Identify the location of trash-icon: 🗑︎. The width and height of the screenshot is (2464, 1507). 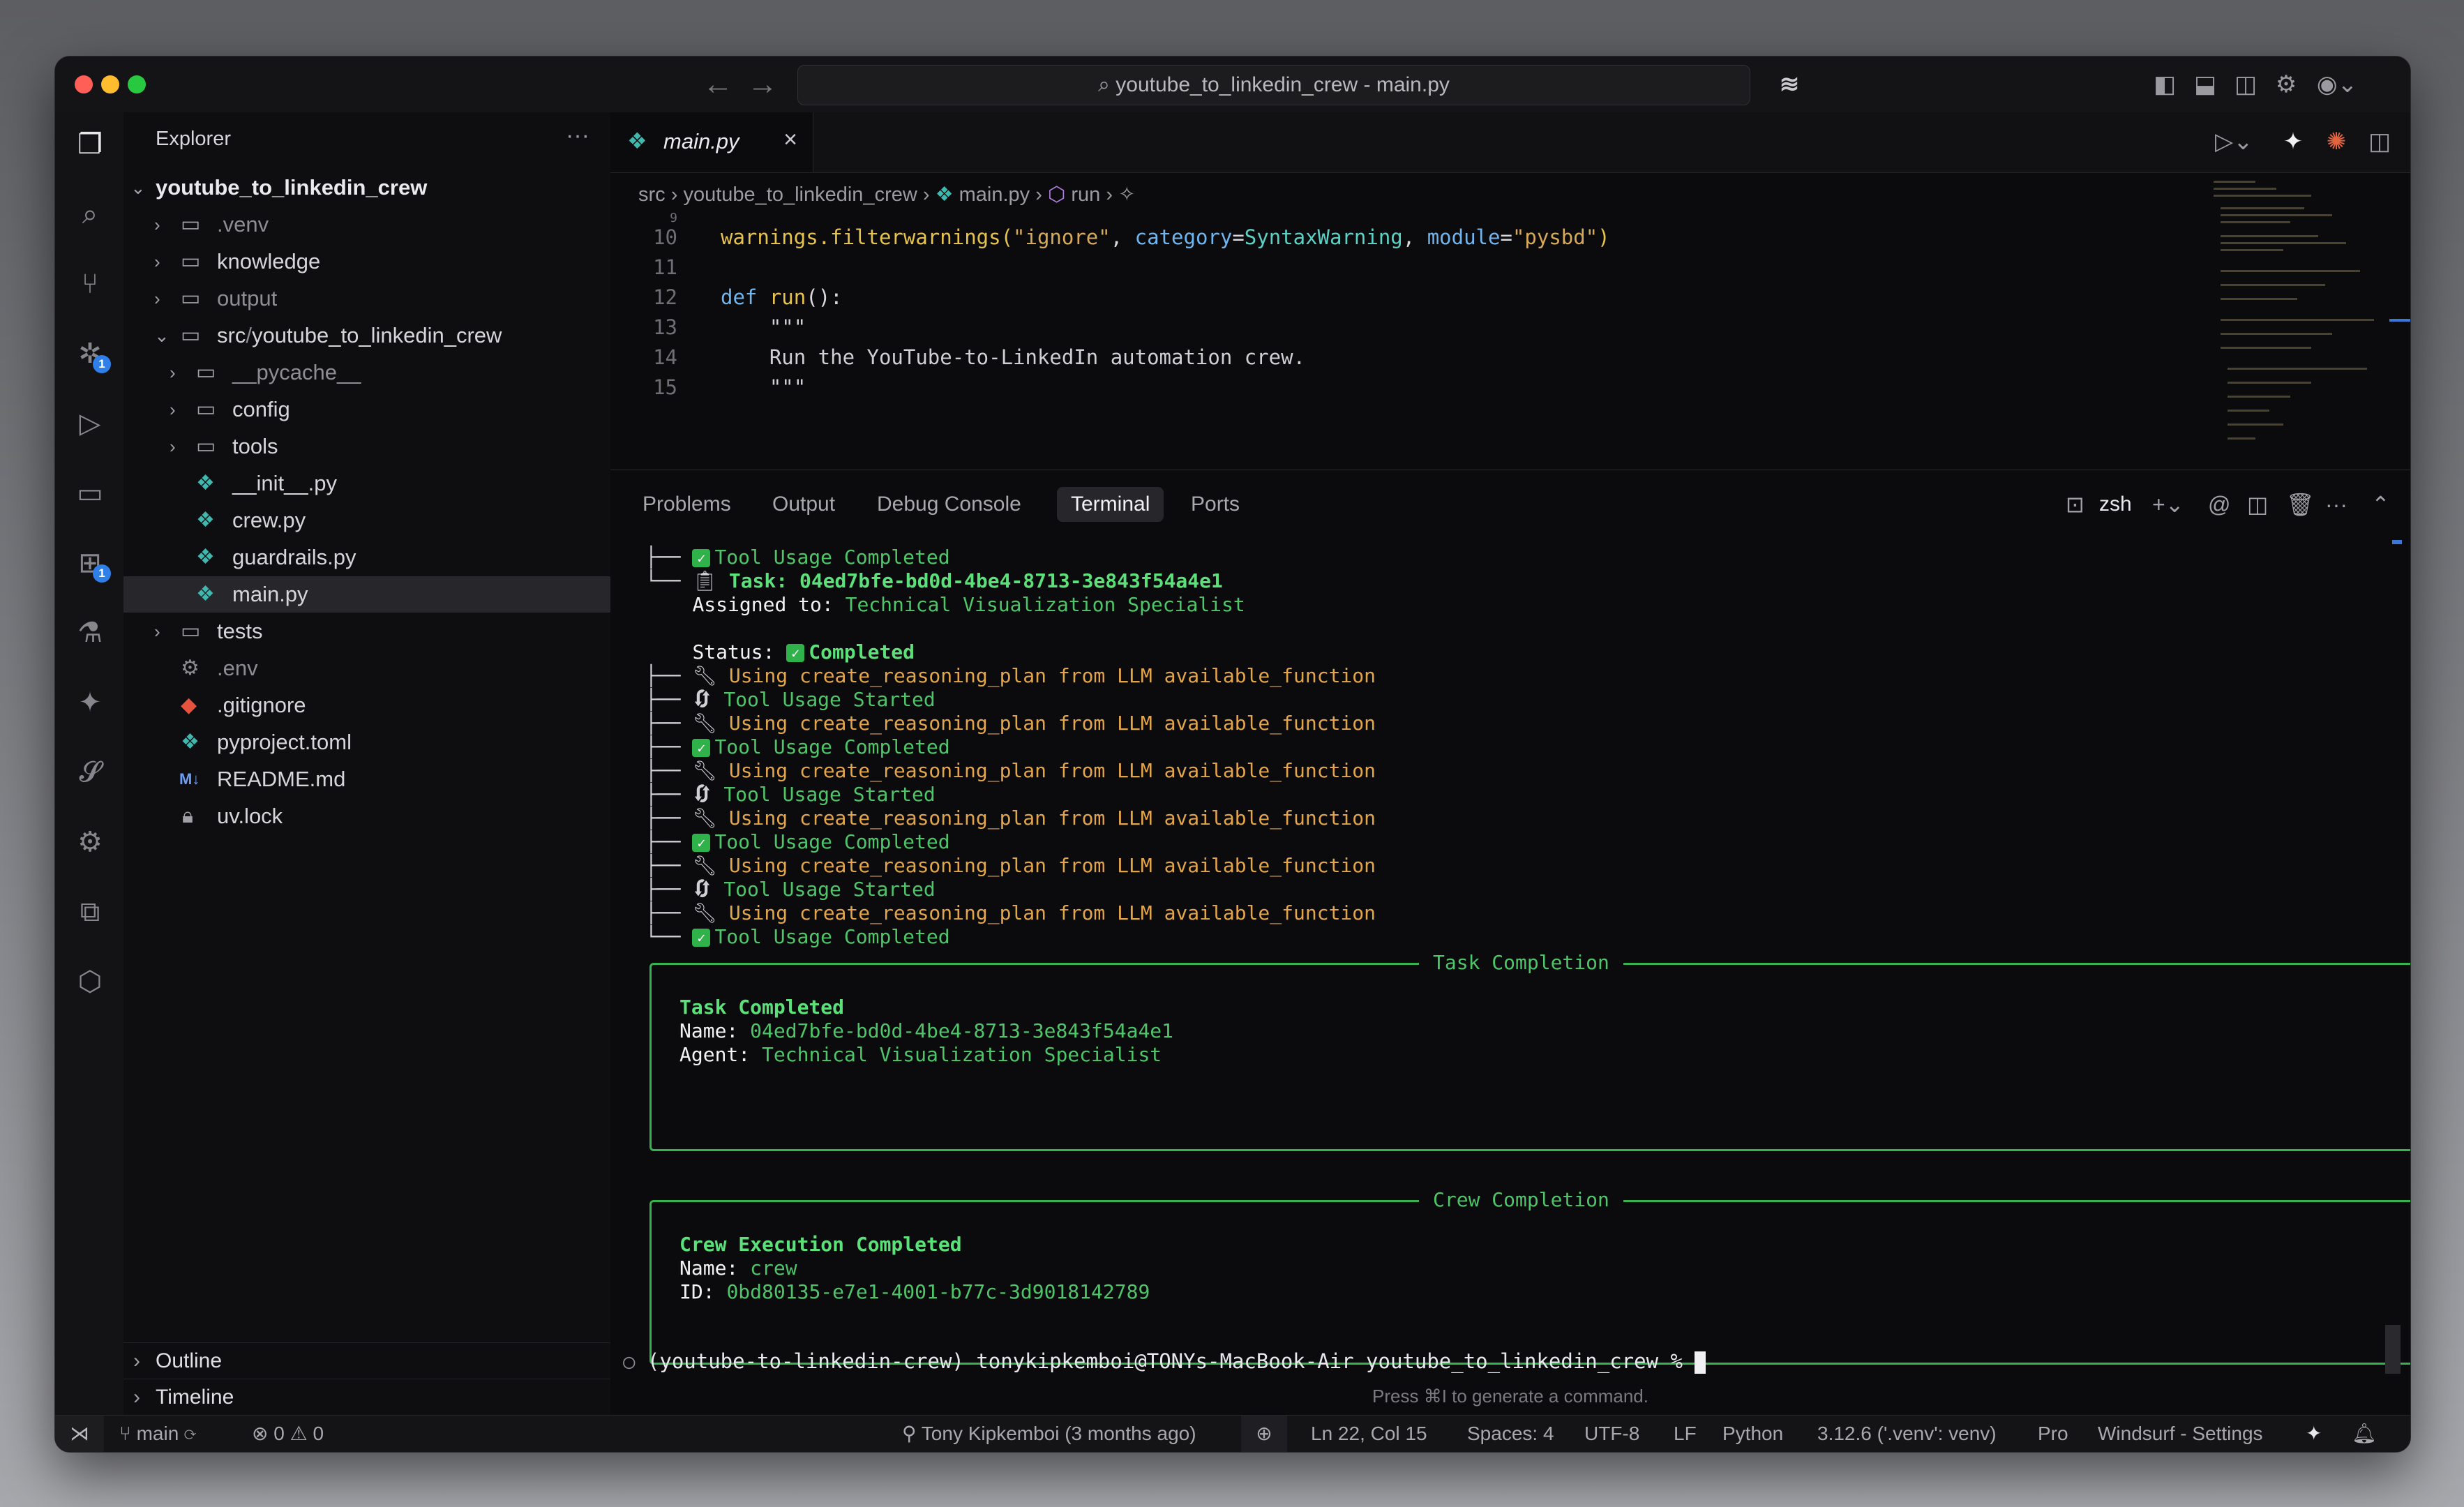
(2300, 504).